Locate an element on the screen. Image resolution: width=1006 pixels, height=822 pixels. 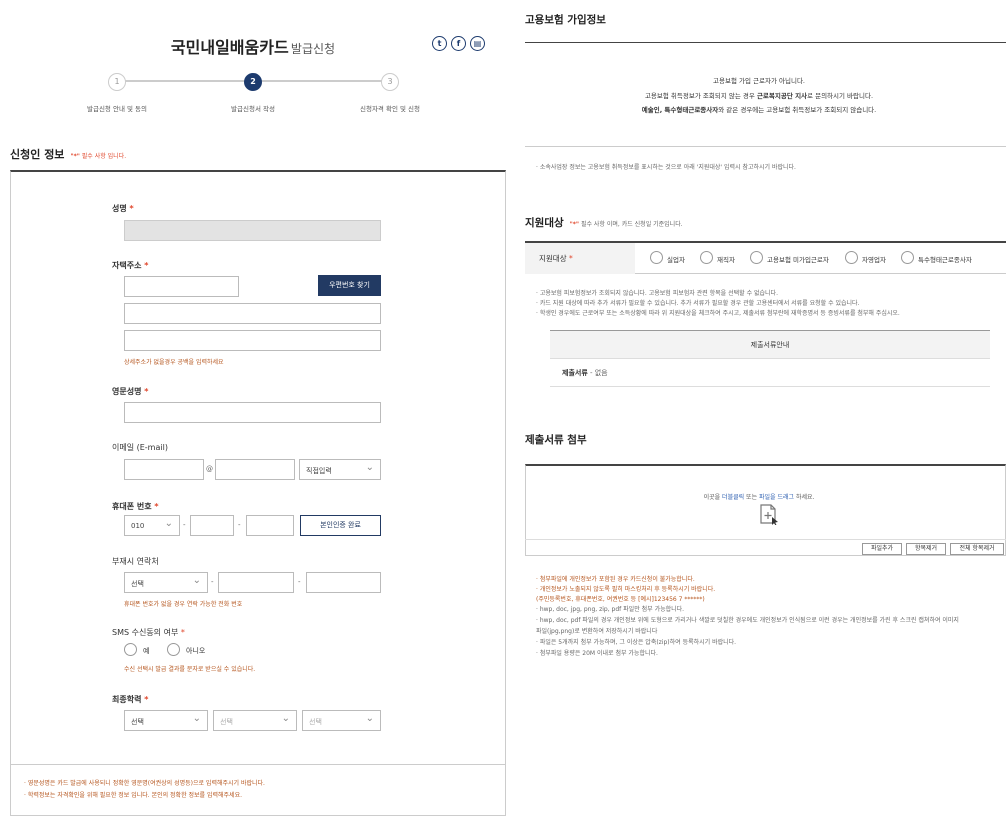
support-option-selfemployed-radio is located at coordinates (851, 257).